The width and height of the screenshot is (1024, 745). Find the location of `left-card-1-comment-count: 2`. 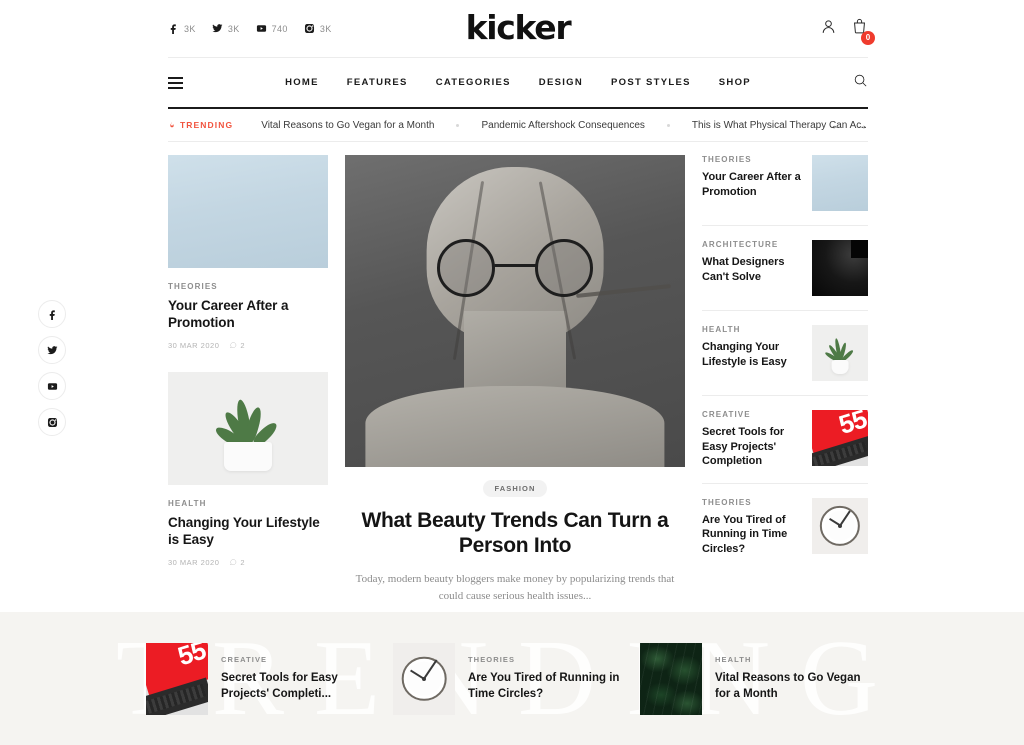

left-card-1-comment-count: 2 is located at coordinates (243, 345).